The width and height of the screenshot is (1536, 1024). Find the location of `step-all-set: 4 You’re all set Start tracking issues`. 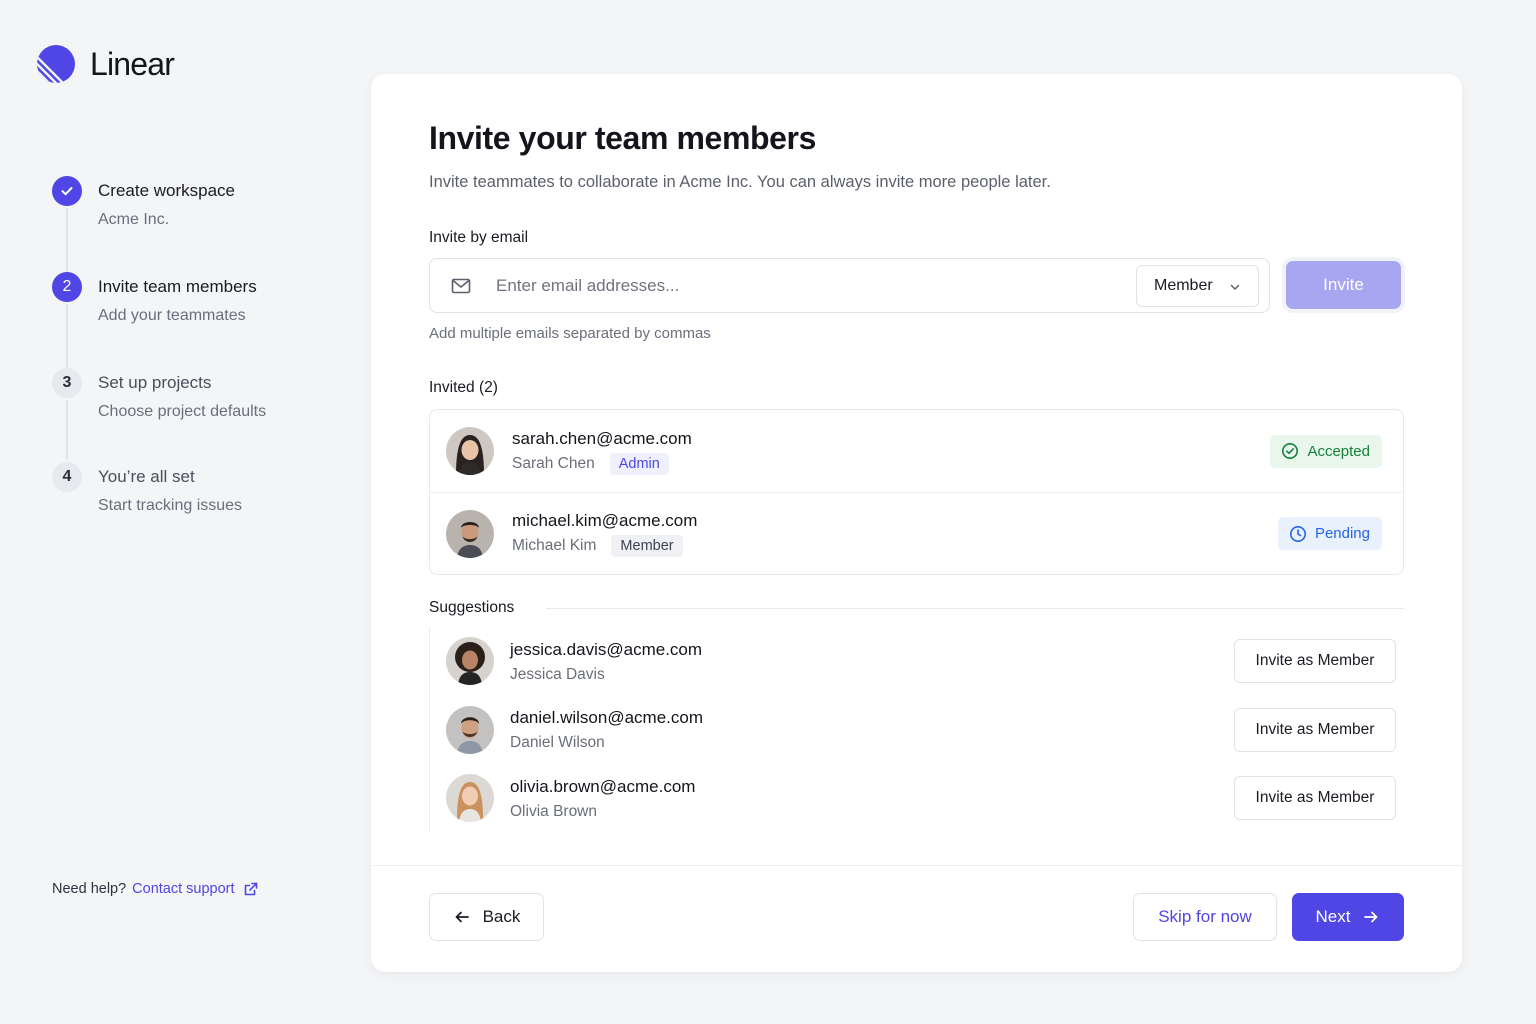

step-all-set: 4 You’re all set Start tracking issues is located at coordinates (187, 510).